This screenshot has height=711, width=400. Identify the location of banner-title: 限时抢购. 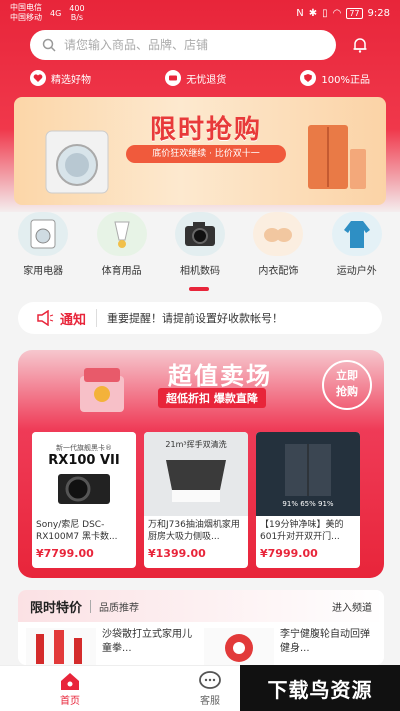
(205, 130).